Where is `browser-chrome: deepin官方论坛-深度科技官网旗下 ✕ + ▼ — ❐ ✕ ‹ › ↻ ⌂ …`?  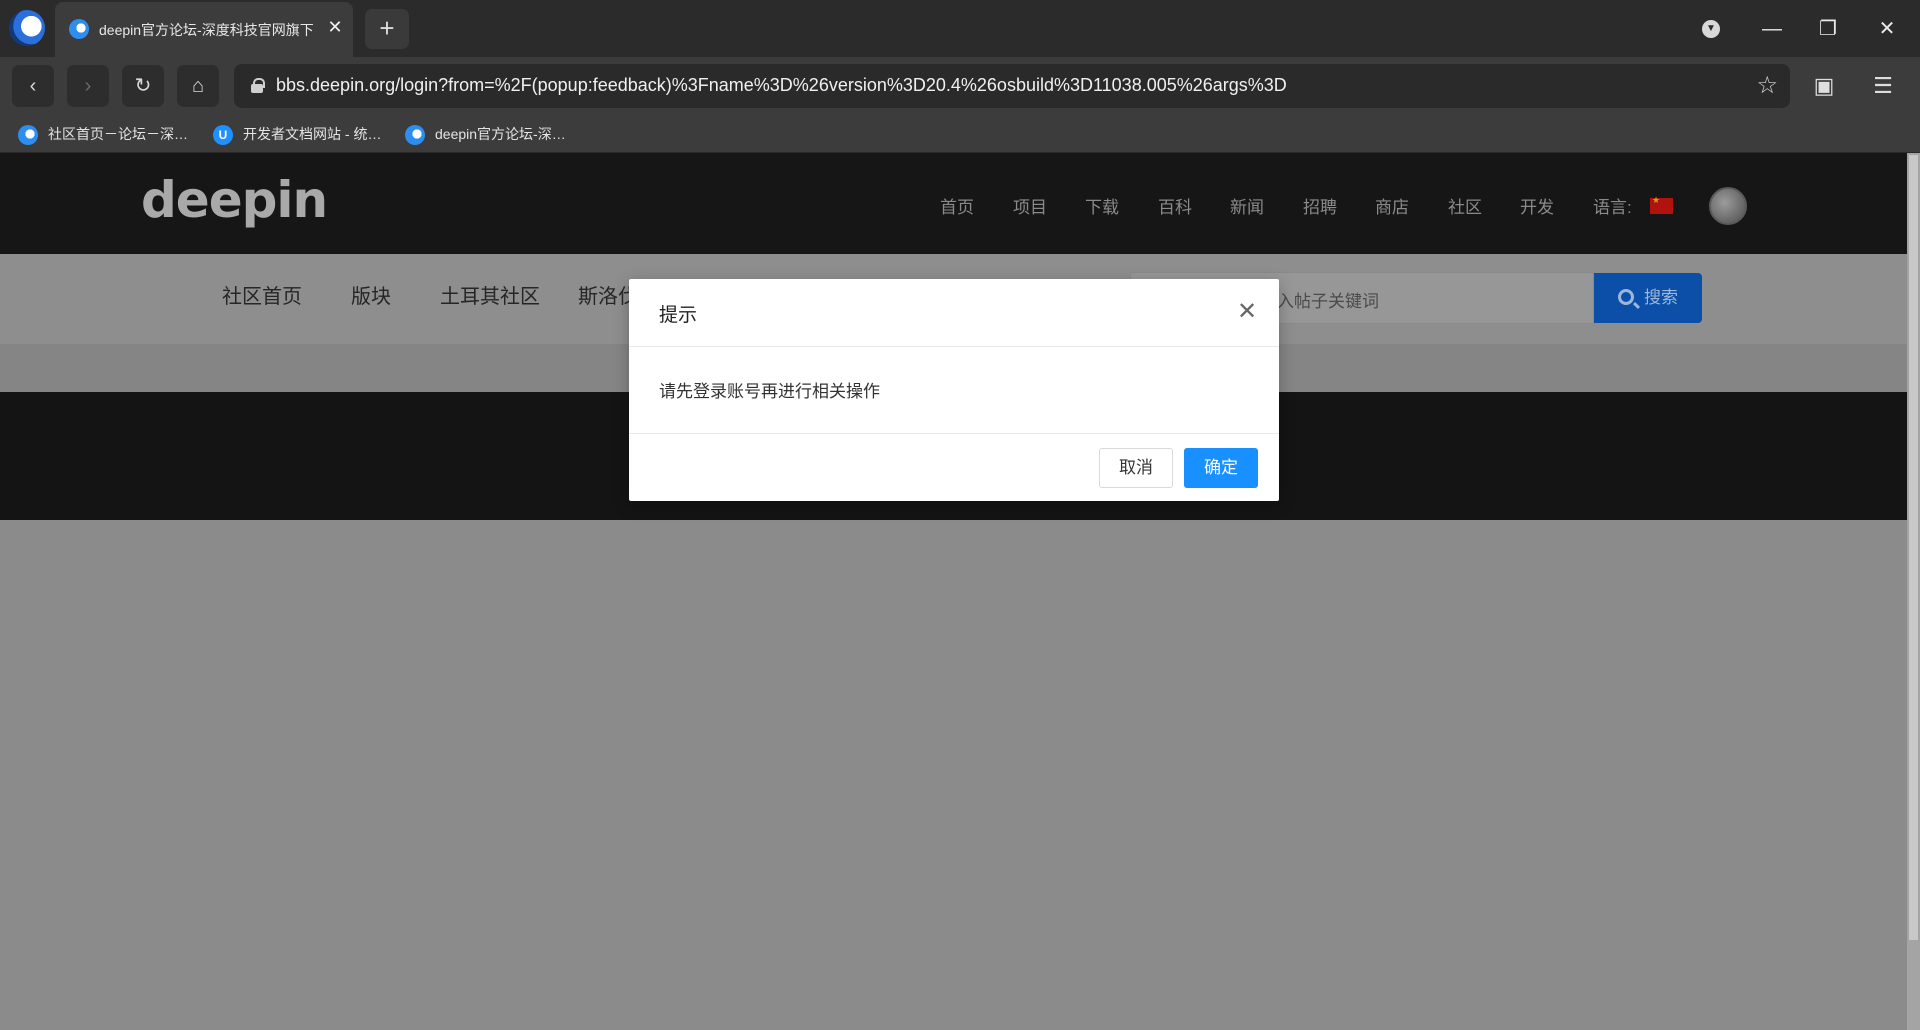 browser-chrome: deepin官方论坛-深度科技官网旗下 ✕ + ▼ — ❐ ✕ ‹ › ↻ ⌂ … is located at coordinates (960, 76).